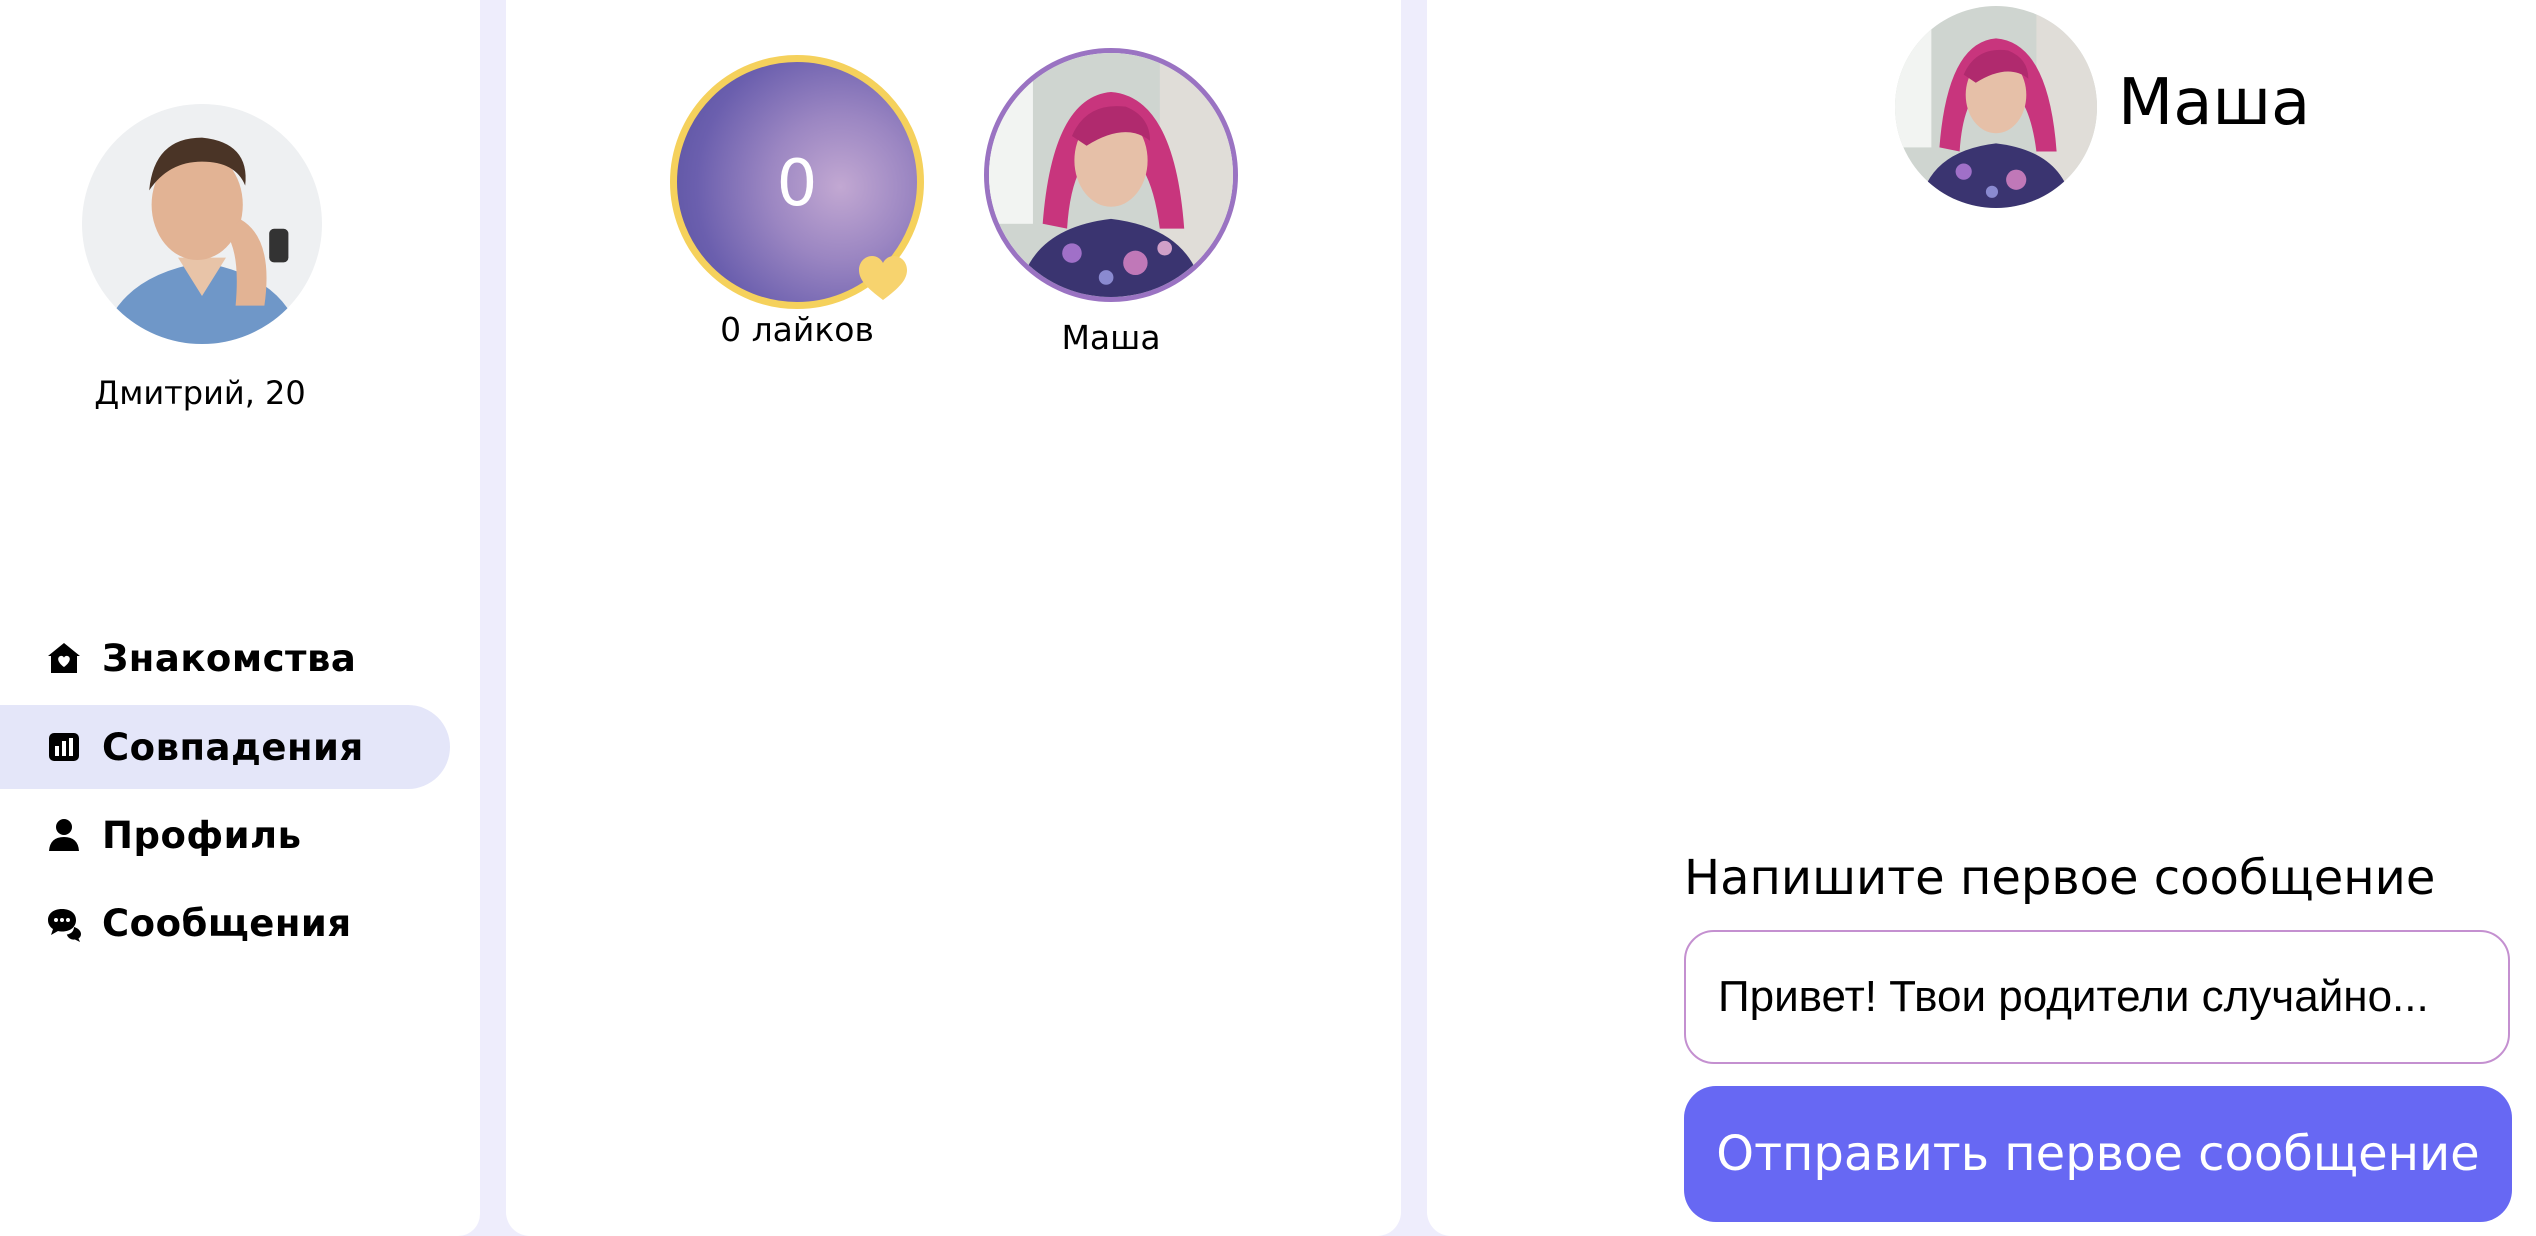 This screenshot has width=2536, height=1236. Describe the element at coordinates (64, 923) in the screenshot. I see `chat-bubbles-icon` at that location.